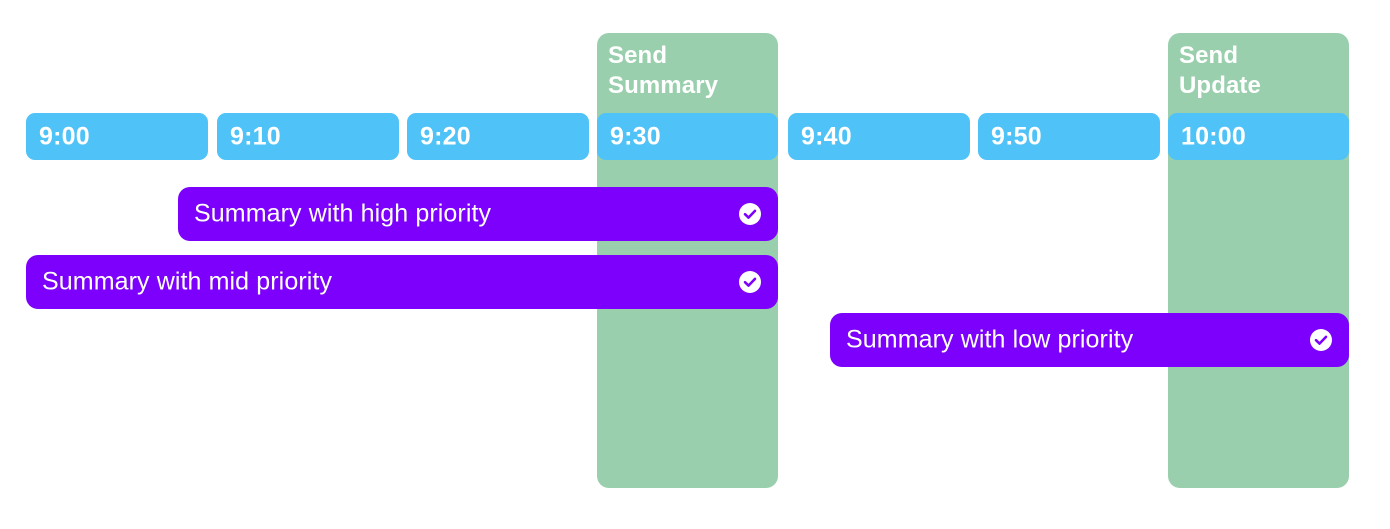  Describe the element at coordinates (663, 70) in the screenshot. I see `milestone-label: Send Summary` at that location.